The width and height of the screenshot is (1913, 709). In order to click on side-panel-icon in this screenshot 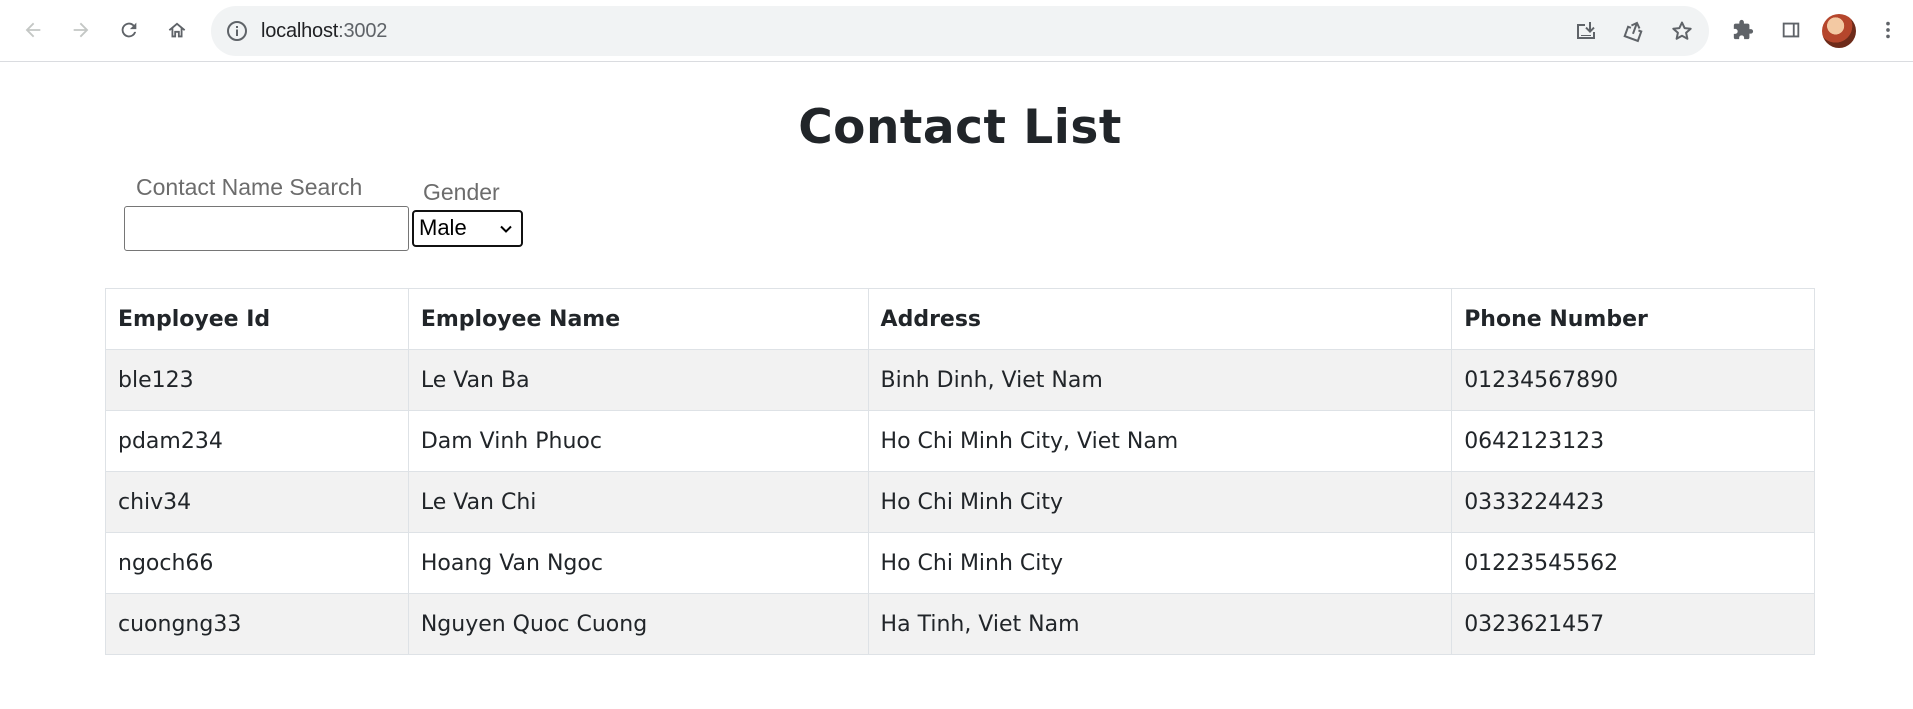, I will do `click(1791, 30)`.